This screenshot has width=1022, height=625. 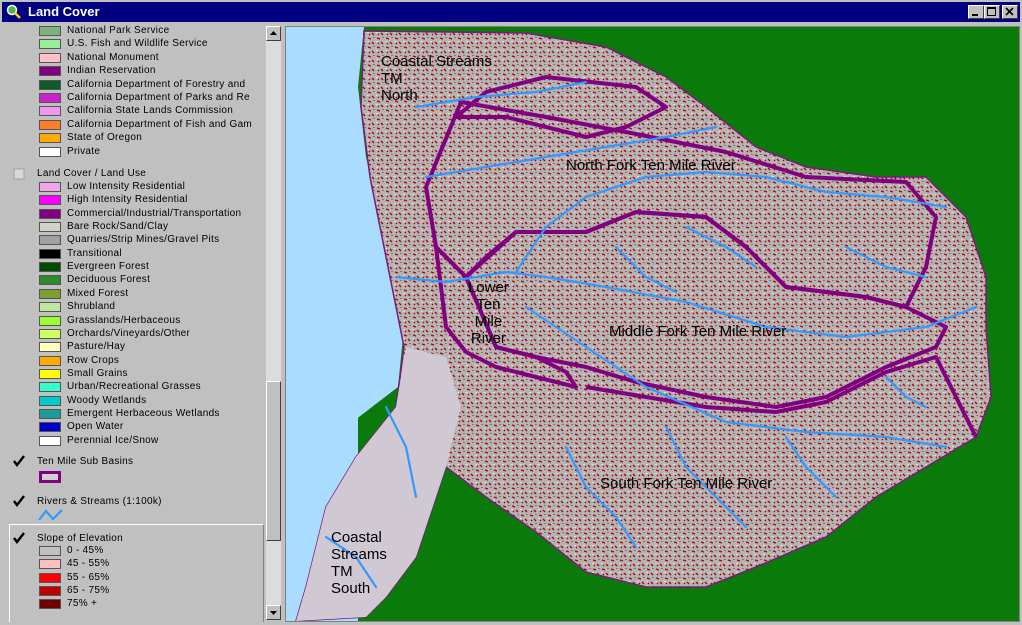 What do you see at coordinates (85, 550) in the screenshot?
I see `legend-label: 0 - 45%` at bounding box center [85, 550].